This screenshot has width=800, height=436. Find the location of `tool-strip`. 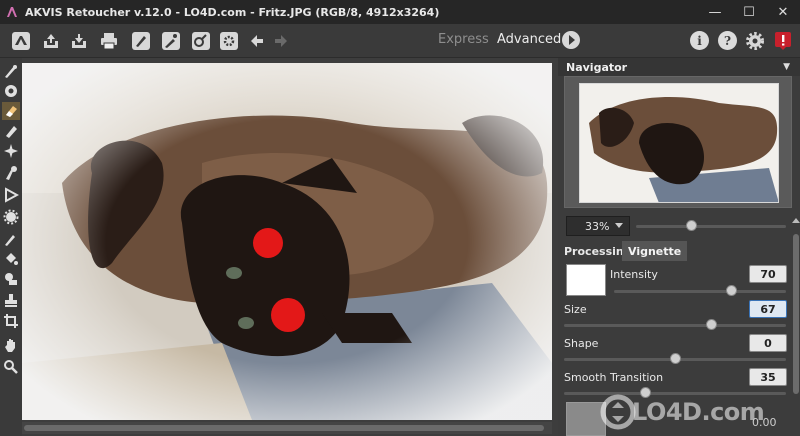

tool-strip is located at coordinates (11, 247).